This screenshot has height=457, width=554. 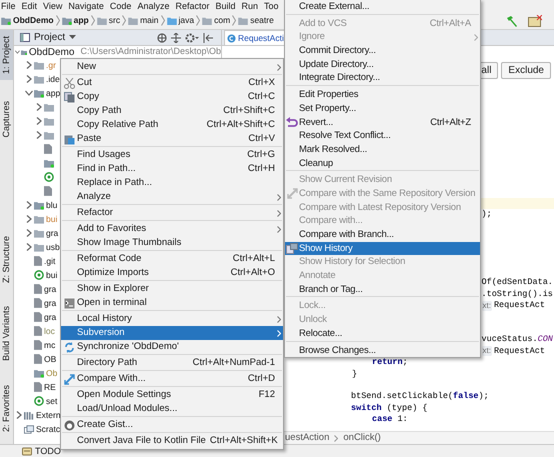 What do you see at coordinates (33, 20) in the screenshot?
I see `breadcrumb-item: ObdDemo` at bounding box center [33, 20].